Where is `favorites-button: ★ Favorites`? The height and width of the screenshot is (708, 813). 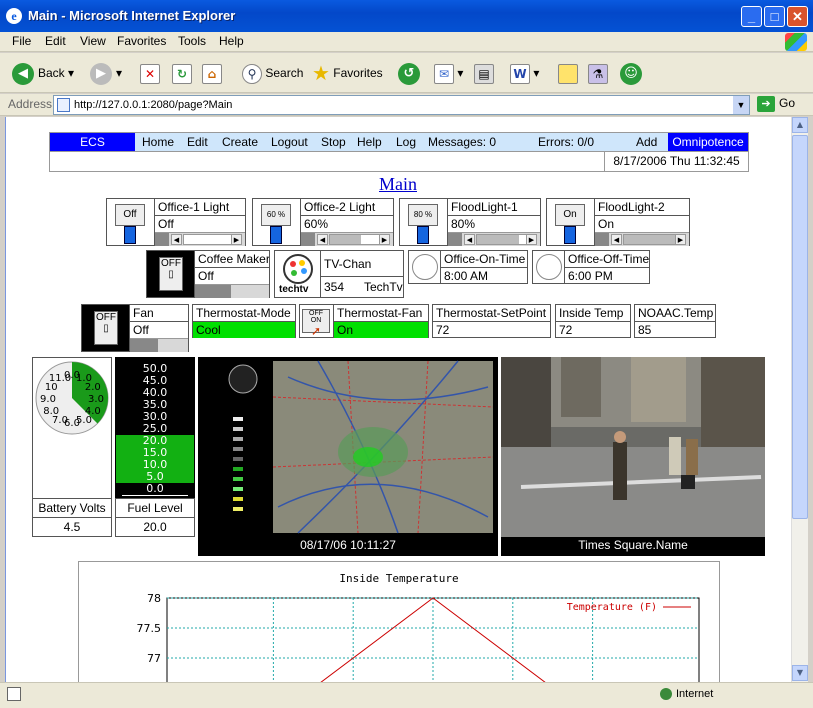
favorites-button: ★ Favorites is located at coordinates (347, 73).